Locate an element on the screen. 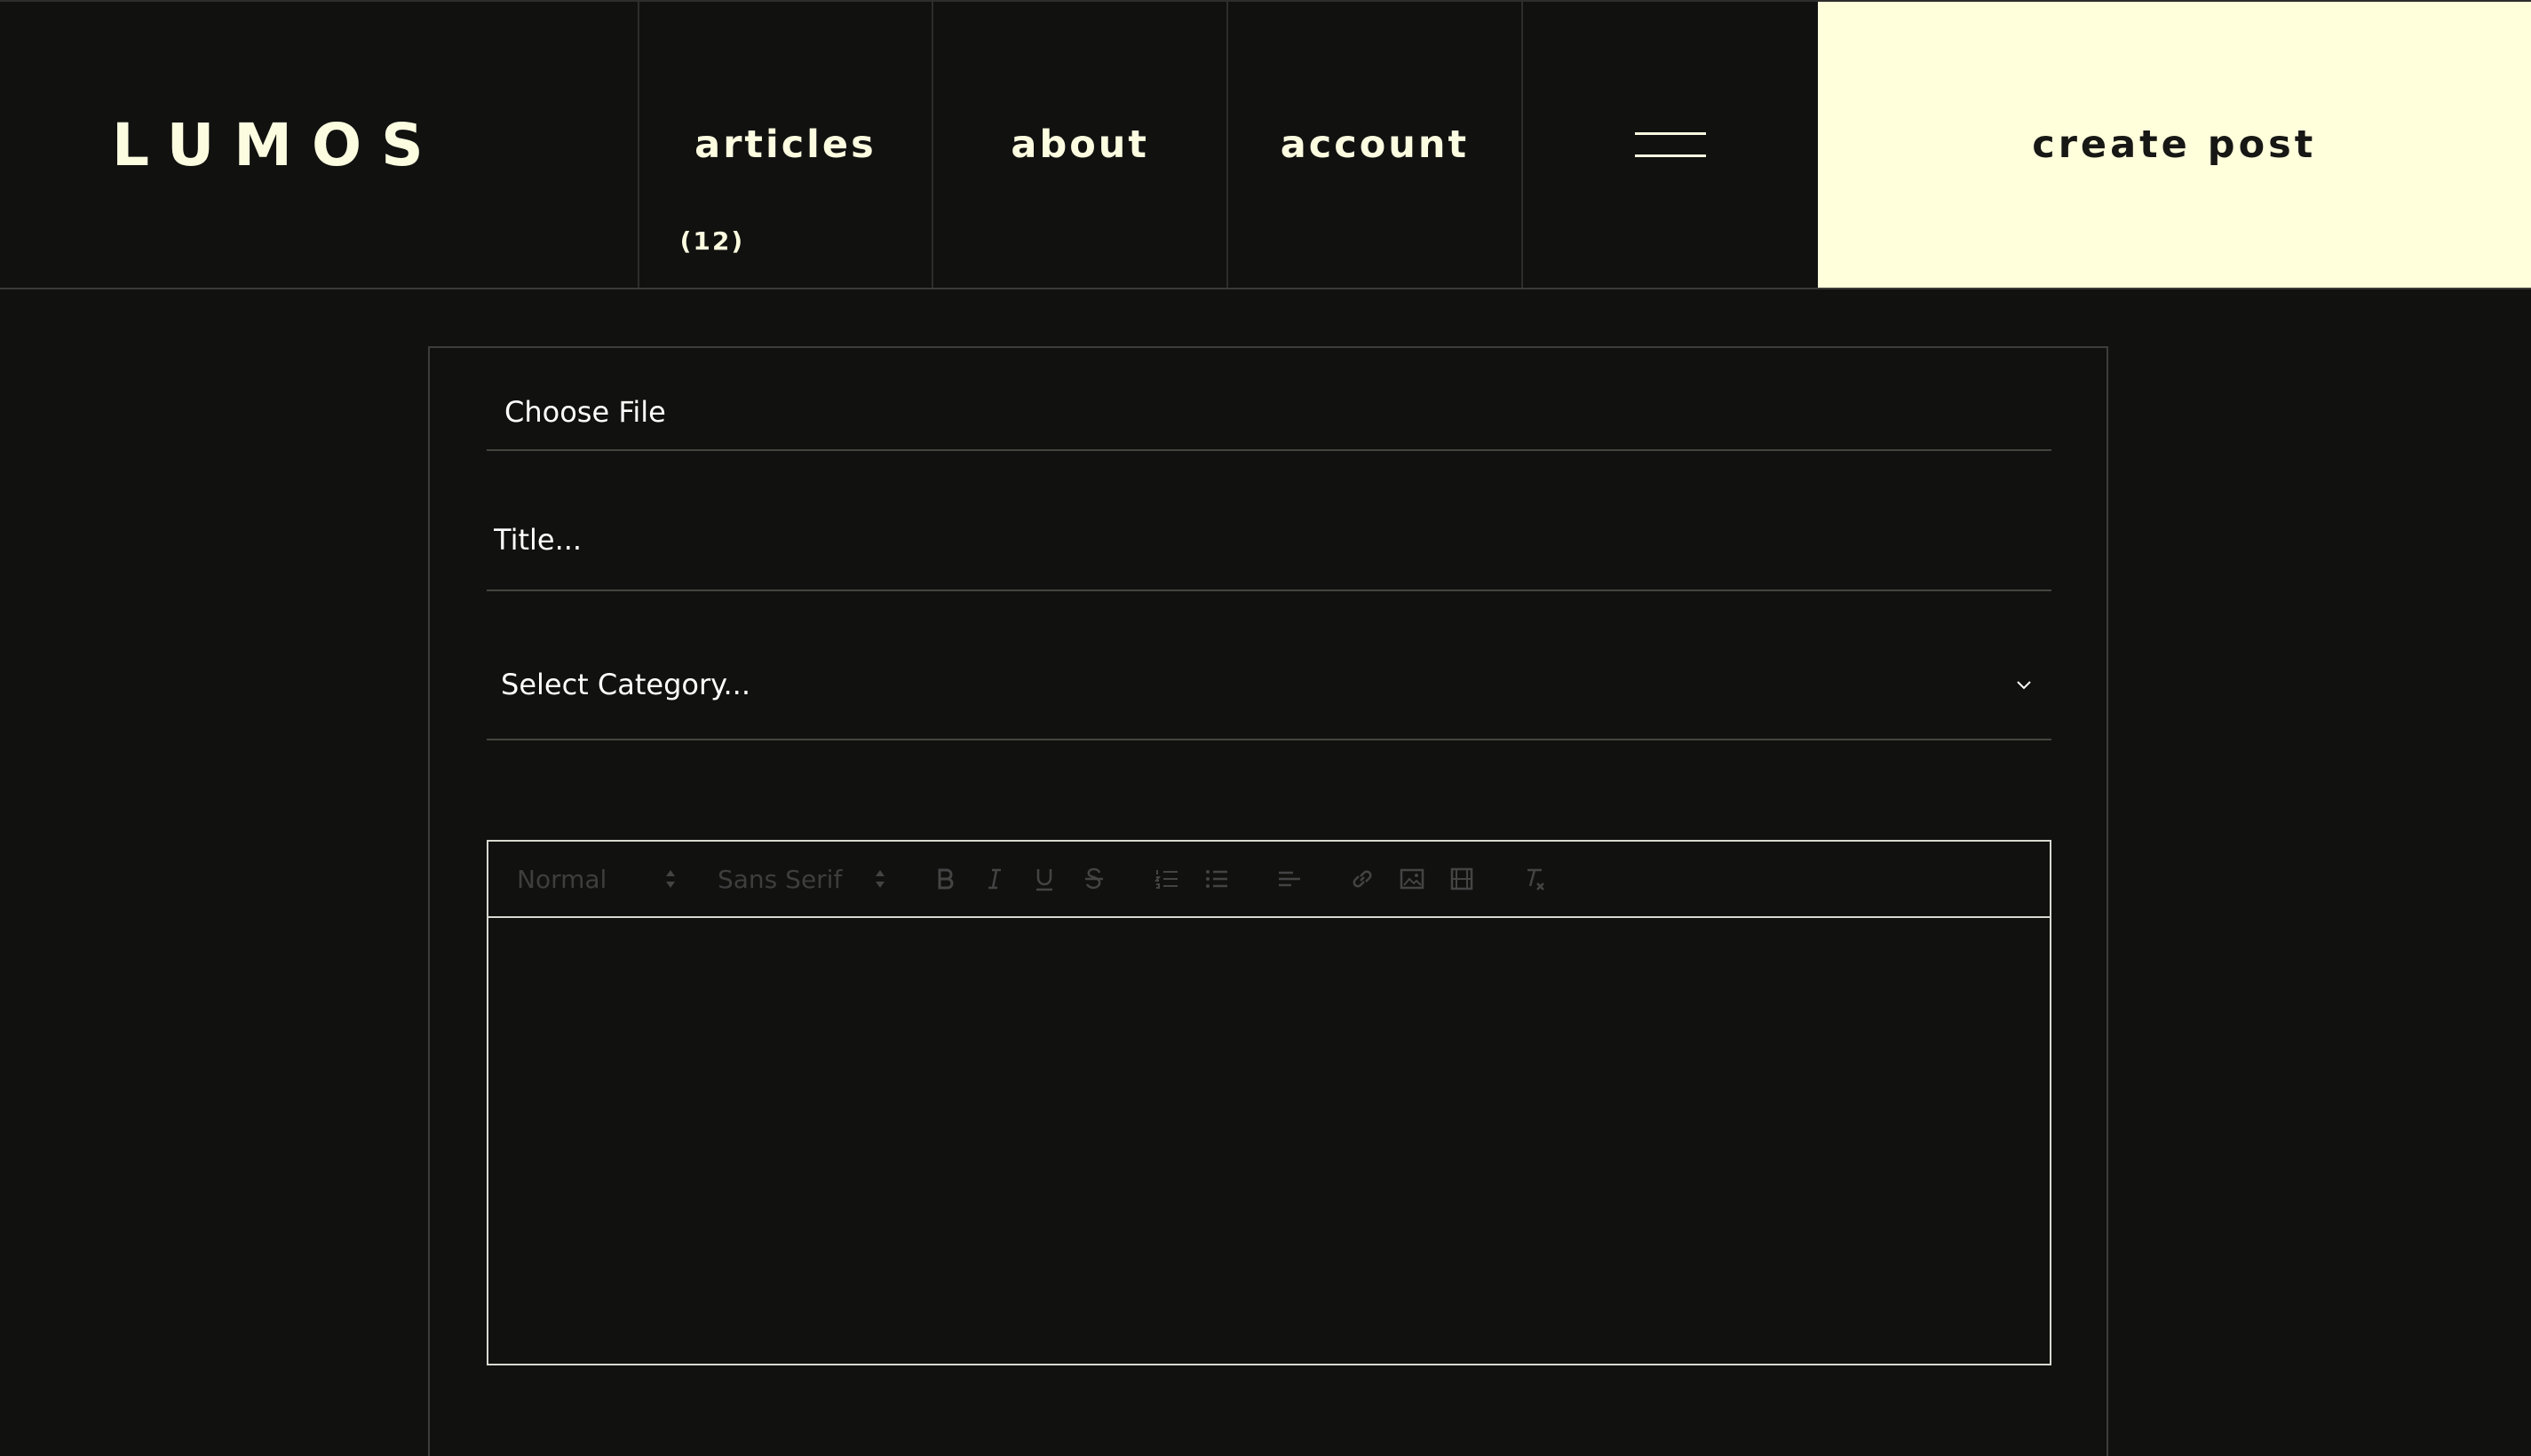 The image size is (2531, 1456). font-select: Sans Serif is located at coordinates (802, 879).